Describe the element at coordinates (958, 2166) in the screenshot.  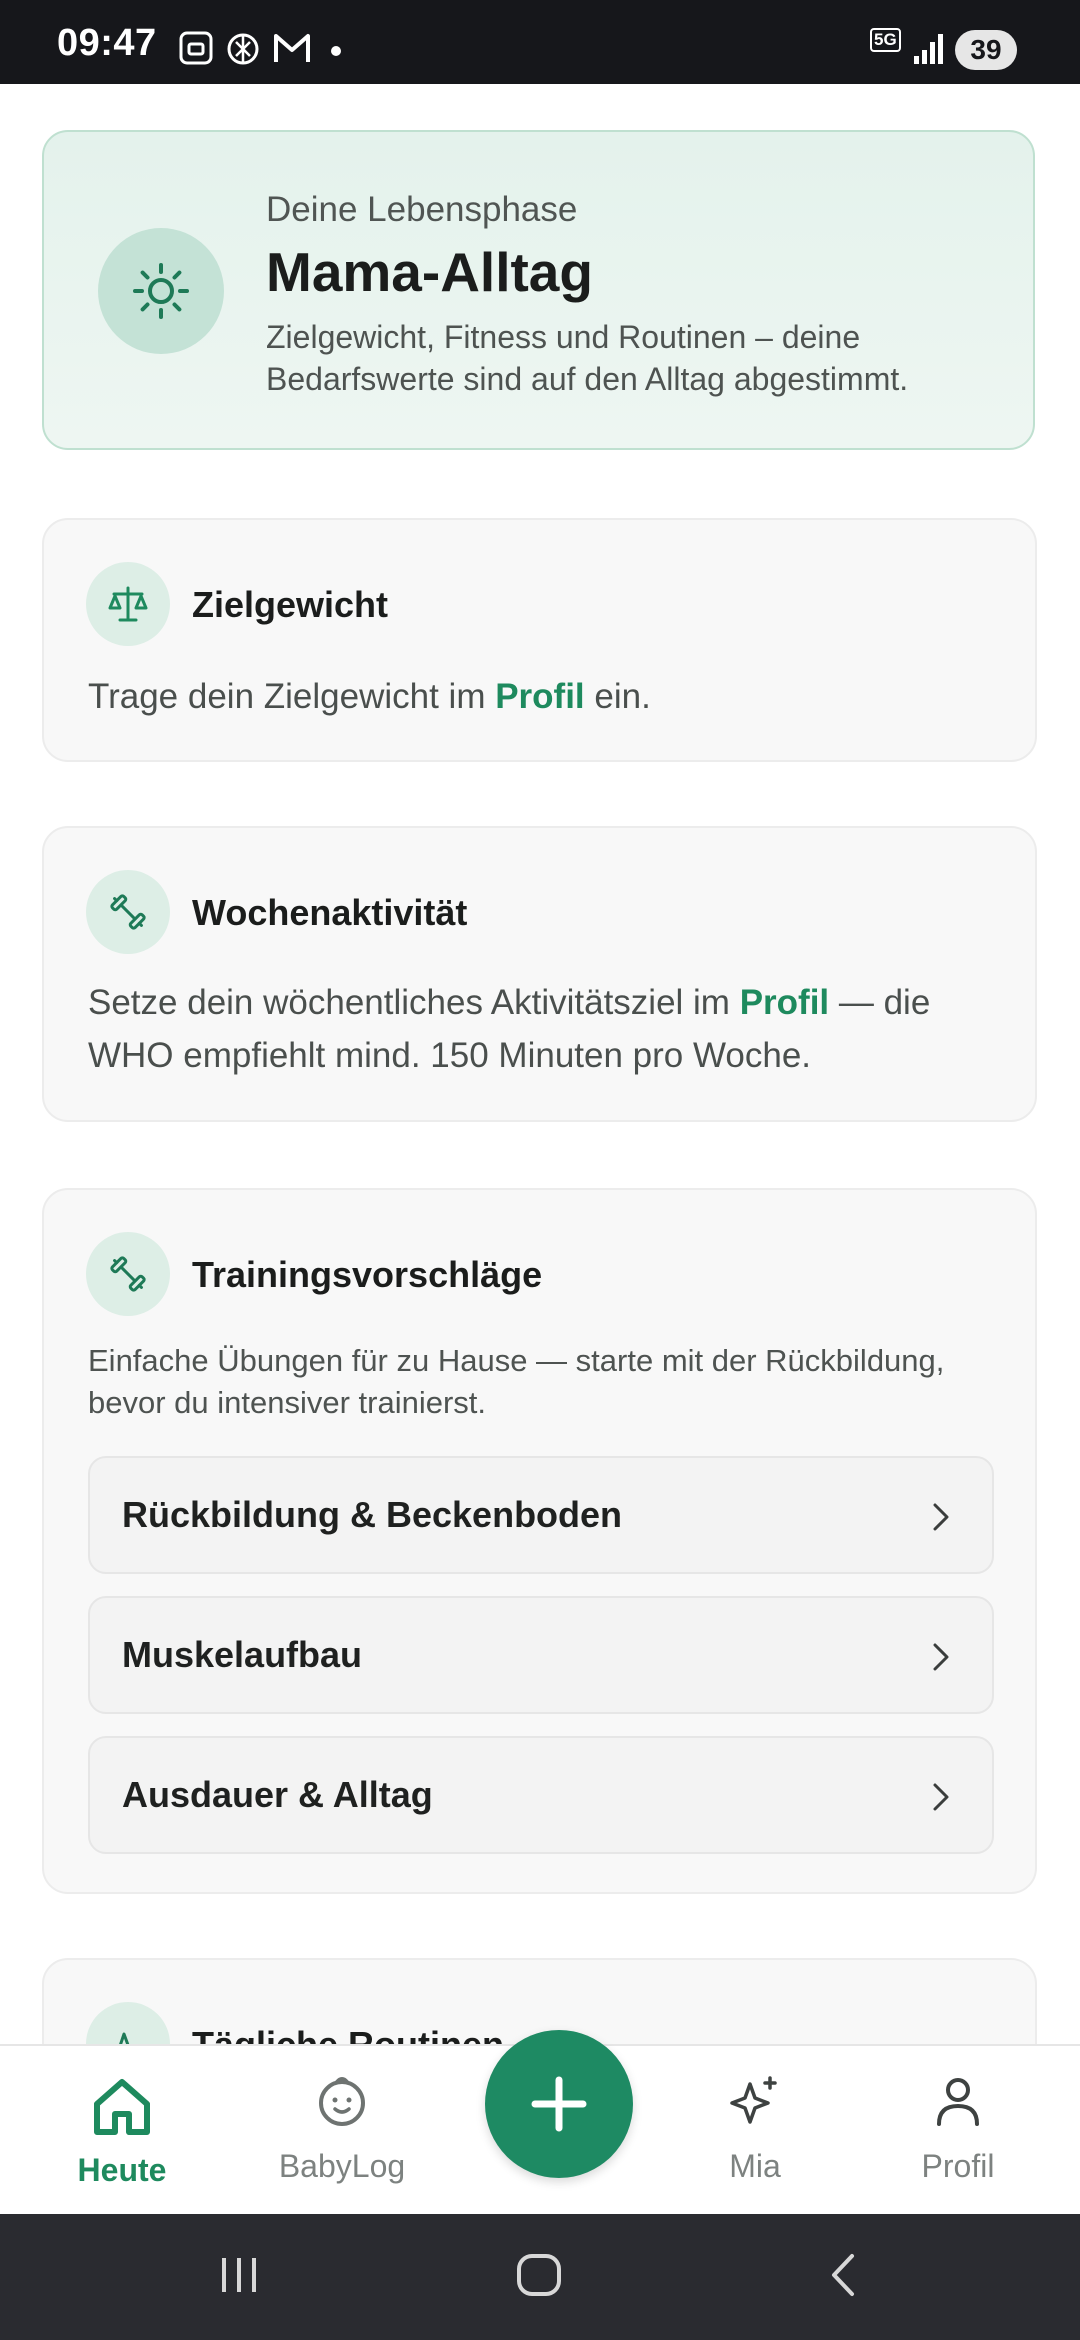
I see `nav-label: Profil` at that location.